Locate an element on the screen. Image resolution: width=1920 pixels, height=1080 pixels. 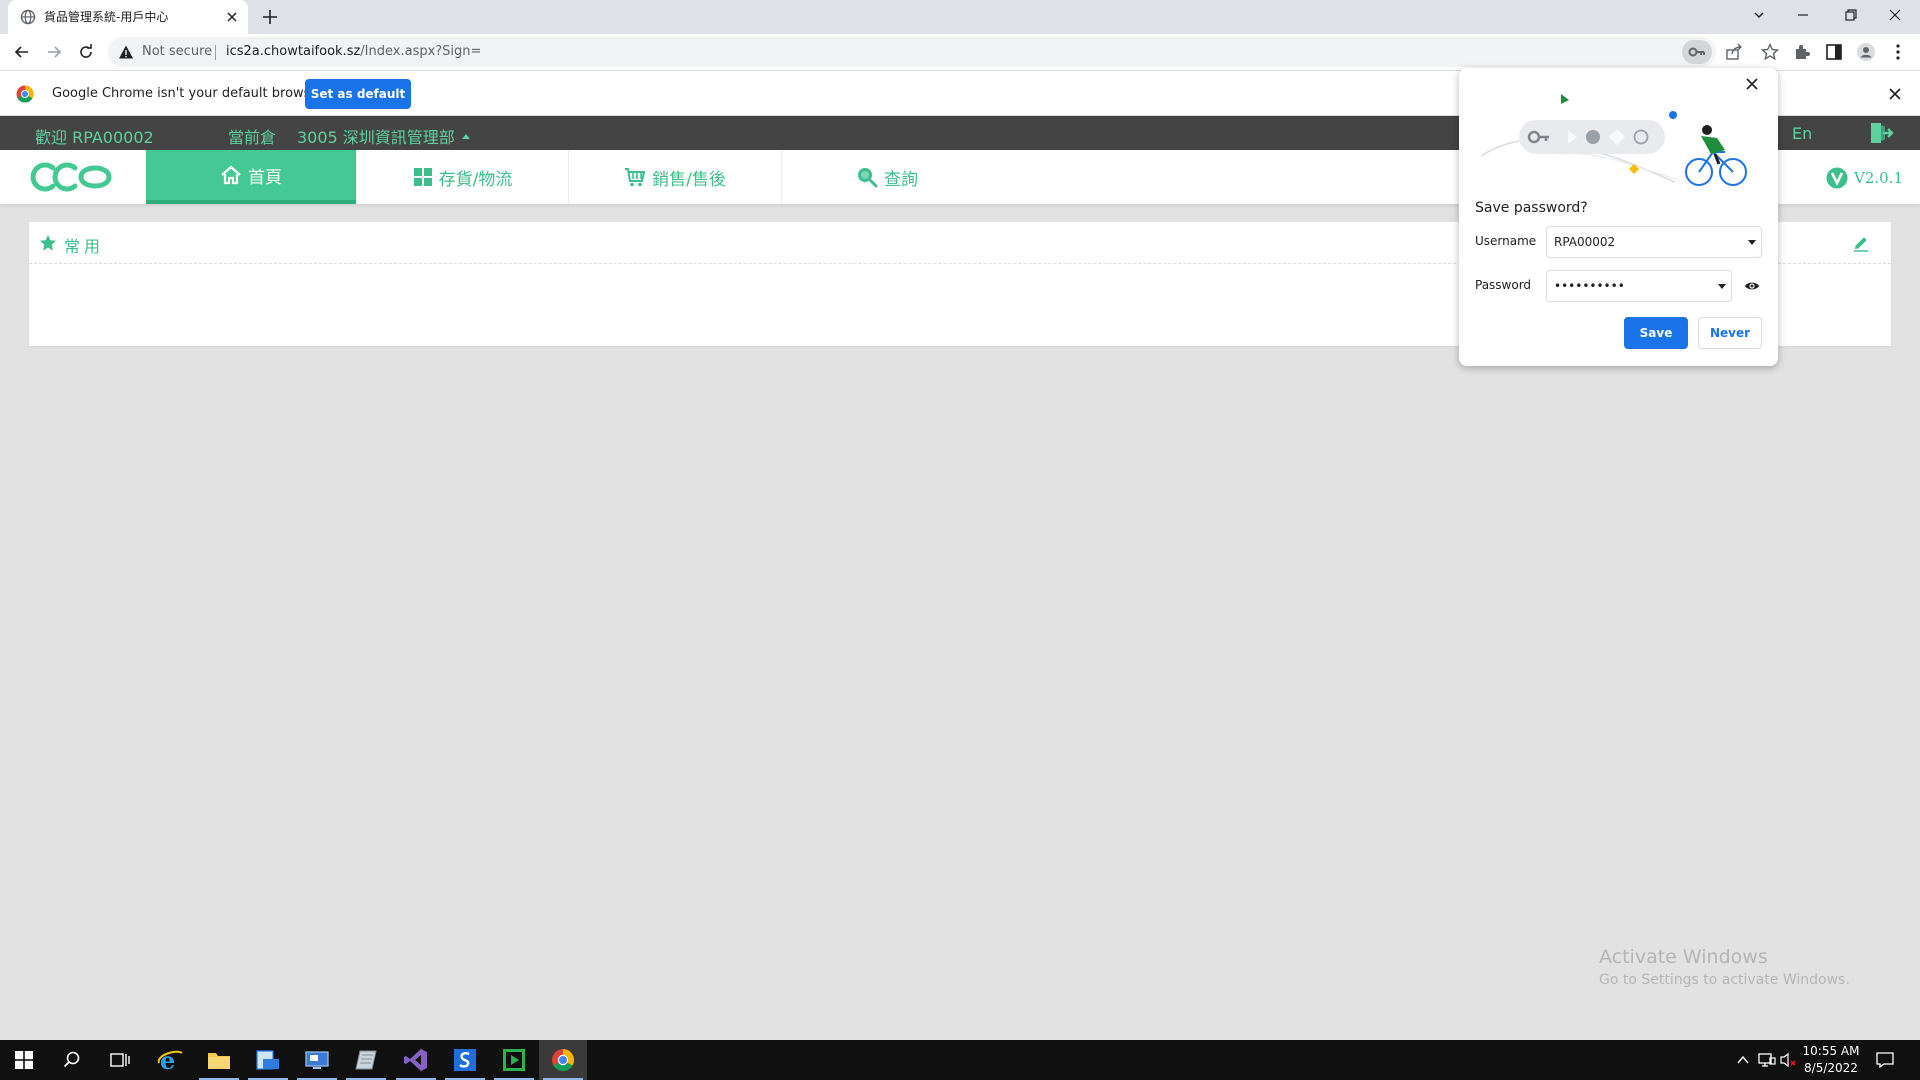
nav-home-label: 首頁 is located at coordinates (265, 177).